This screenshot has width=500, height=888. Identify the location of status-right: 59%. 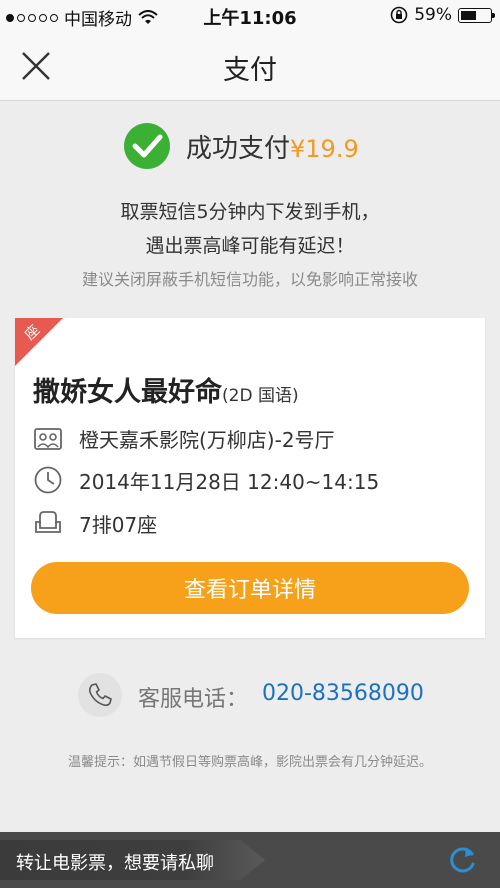
(442, 15).